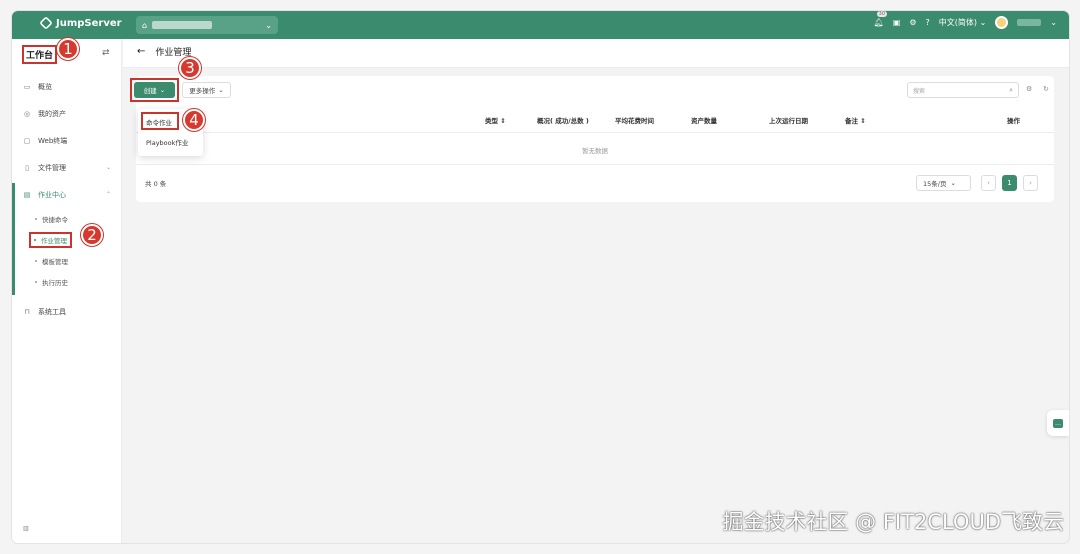 This screenshot has width=1080, height=554. I want to click on annotation-marker-4: 4, so click(194, 120).